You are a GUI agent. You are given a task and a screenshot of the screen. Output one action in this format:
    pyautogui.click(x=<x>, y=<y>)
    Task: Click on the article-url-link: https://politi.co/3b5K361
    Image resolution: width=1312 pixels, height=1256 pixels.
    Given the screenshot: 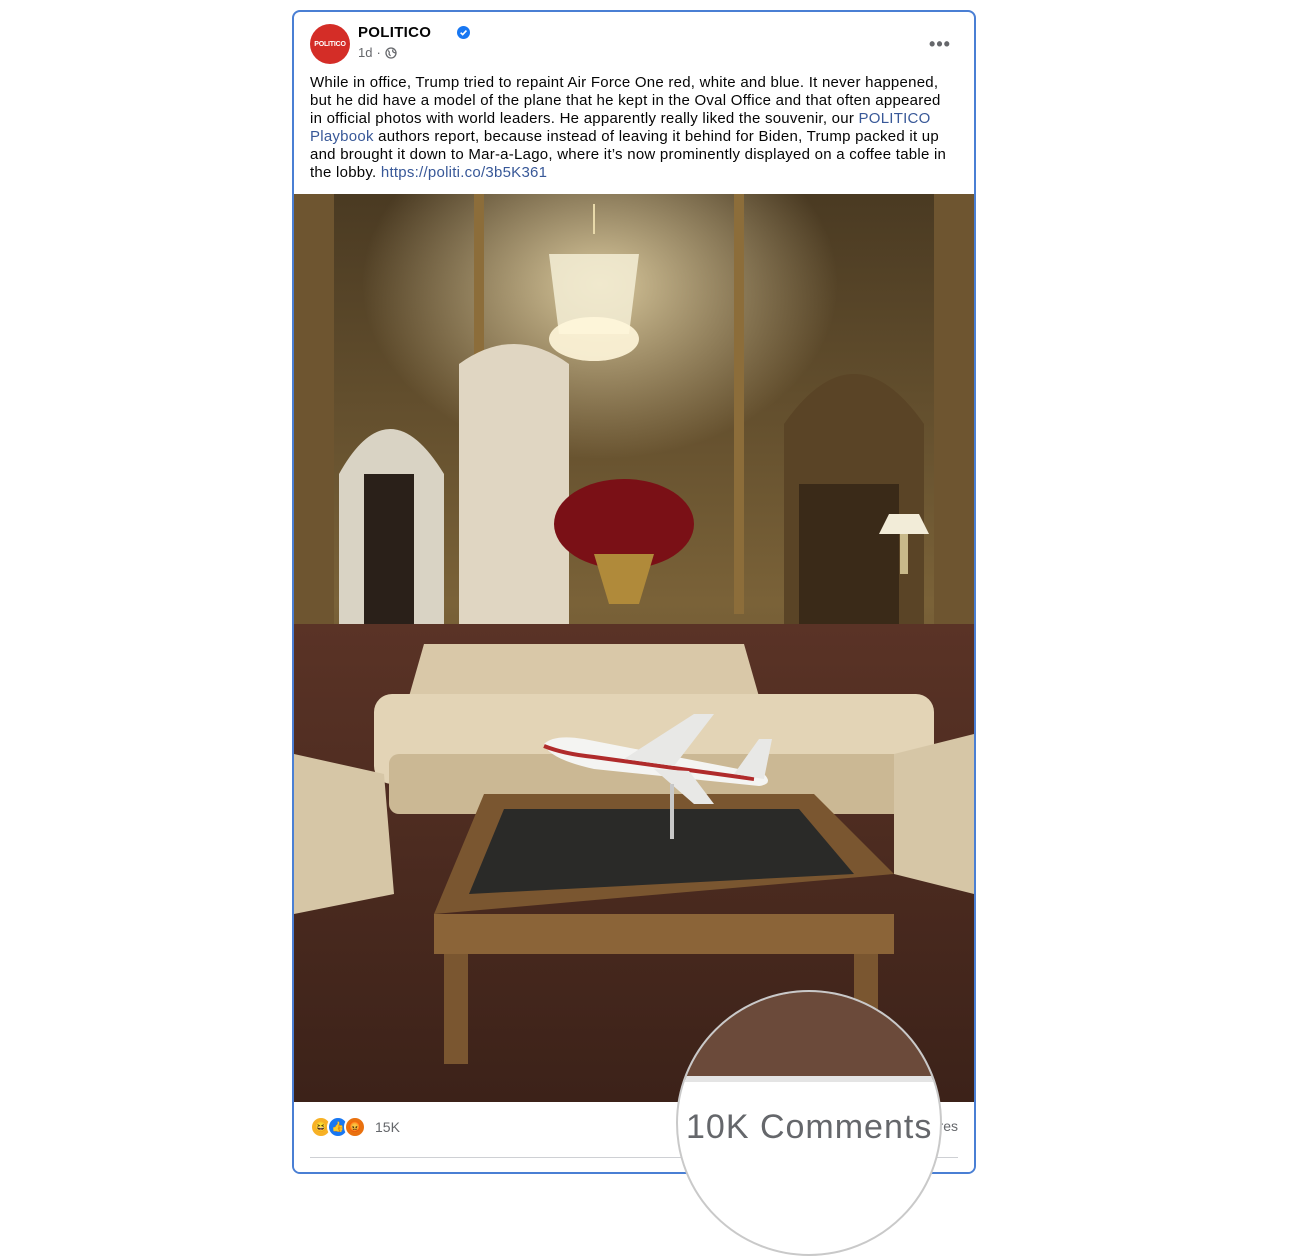 What is the action you would take?
    pyautogui.click(x=464, y=172)
    